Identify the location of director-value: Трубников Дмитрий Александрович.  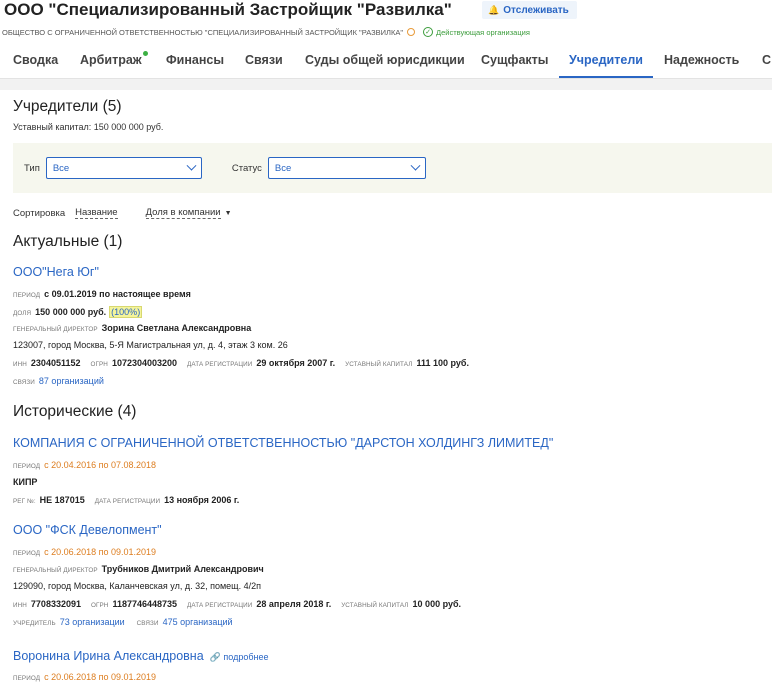
(182, 569).